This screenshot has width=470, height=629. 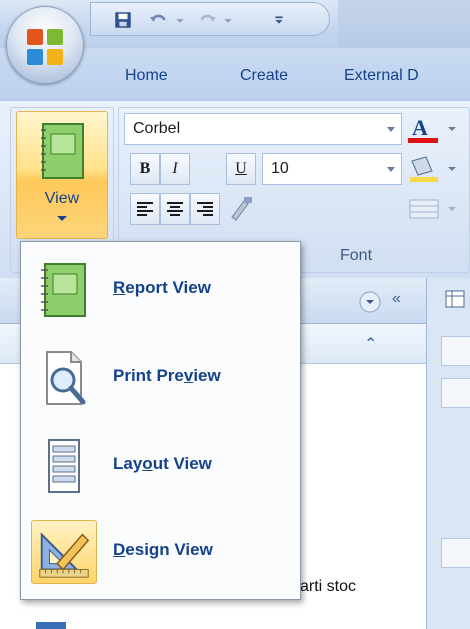 I want to click on fill-color-icon, so click(x=433, y=169).